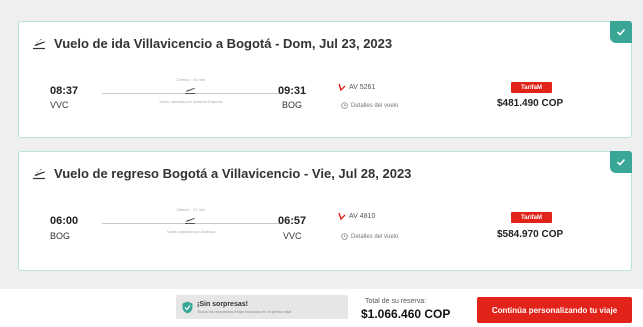  Describe the element at coordinates (187, 307) in the screenshot. I see `shield-check-icon` at that location.